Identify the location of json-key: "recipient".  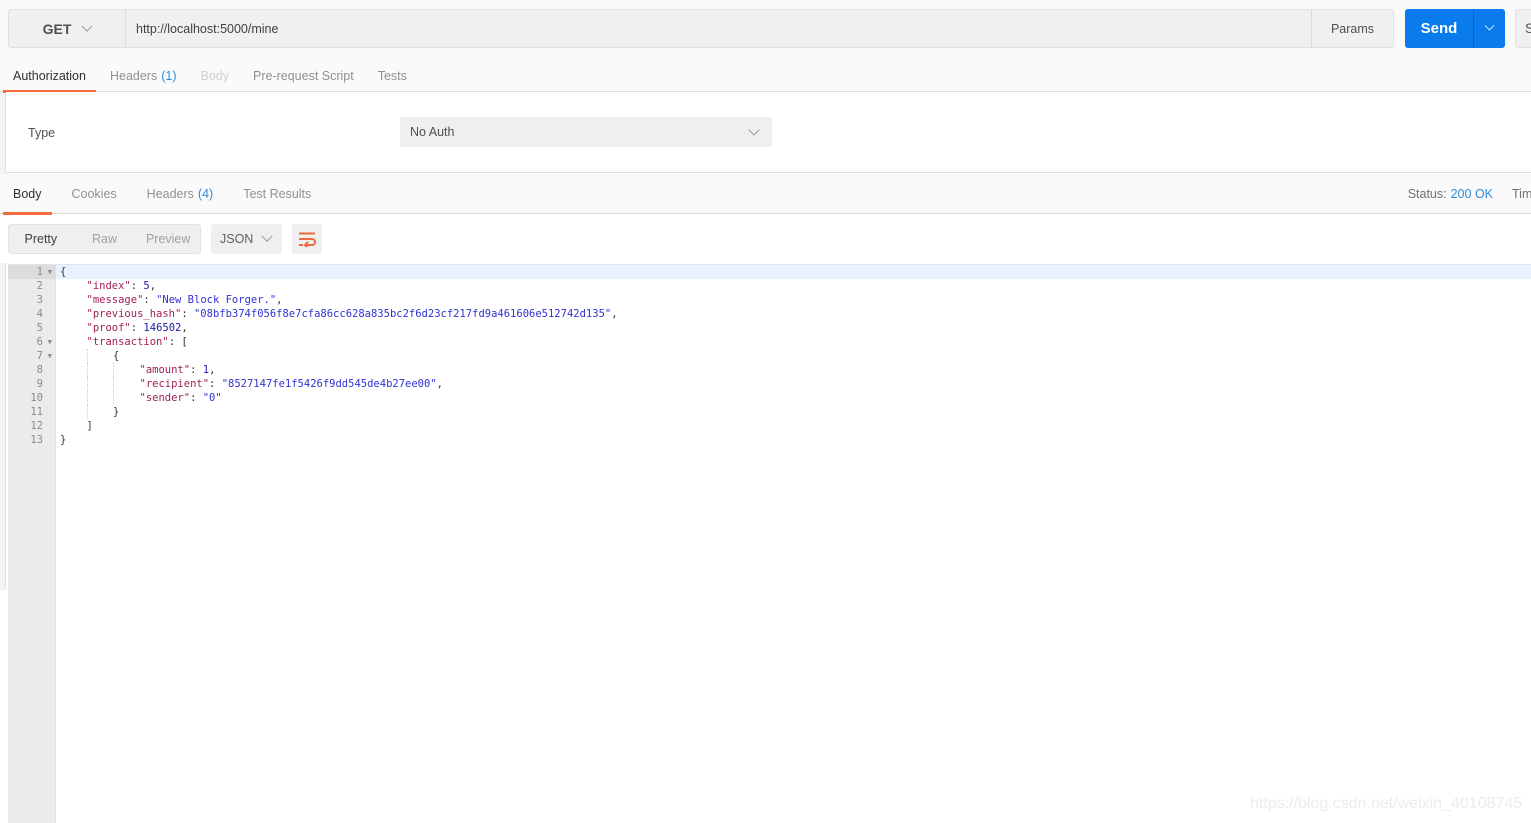
(174, 384).